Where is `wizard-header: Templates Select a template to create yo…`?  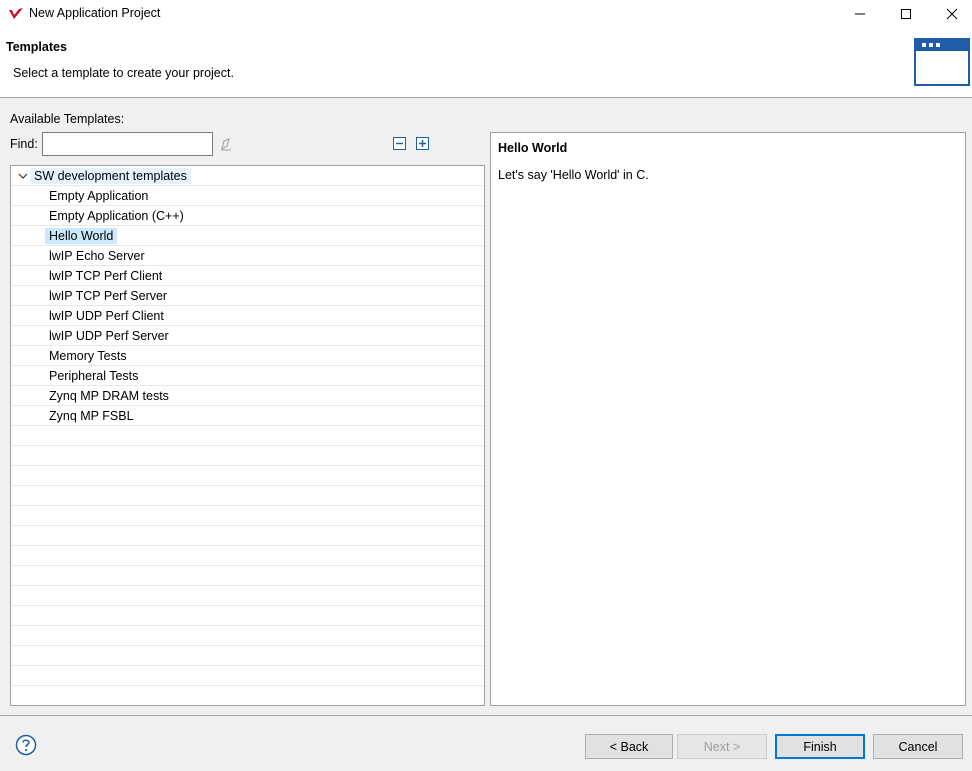 wizard-header: Templates Select a template to create yo… is located at coordinates (486, 63).